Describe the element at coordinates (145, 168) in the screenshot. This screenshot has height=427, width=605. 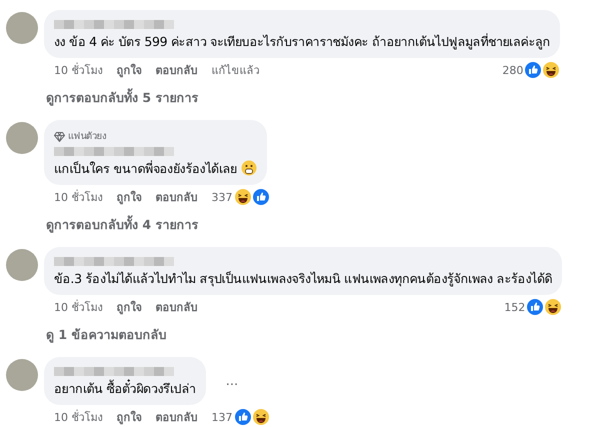
I see `comment-text: แกเป็นใคร ขนาดพี่จองยังร้องได้เลย` at that location.